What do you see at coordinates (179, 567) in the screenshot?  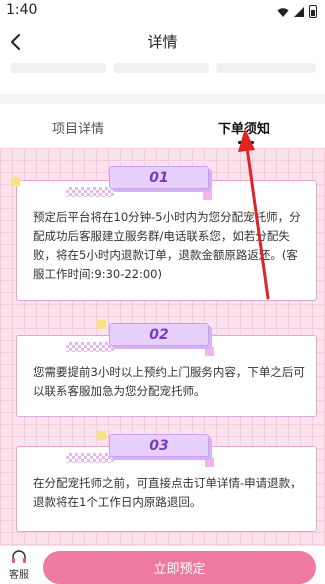 I see `book-now-button: 立即预定` at bounding box center [179, 567].